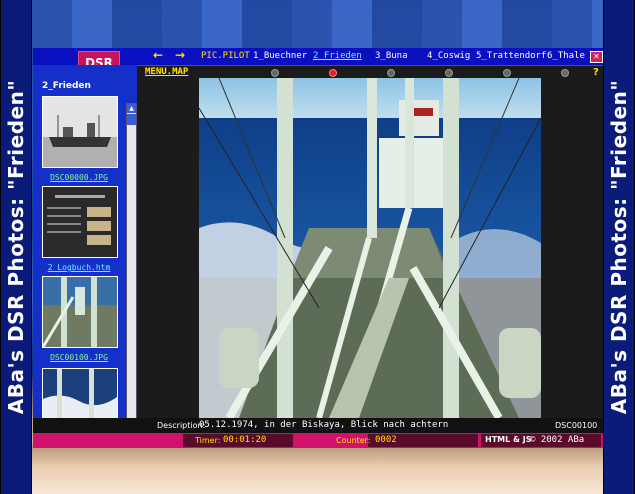 The width and height of the screenshot is (635, 494). I want to click on counter-label: Counter:, so click(353, 440).